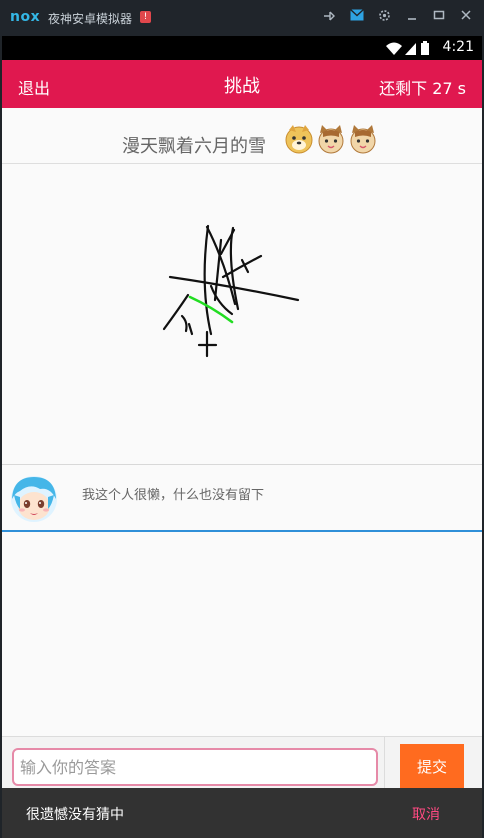 The height and width of the screenshot is (838, 484). I want to click on snackbar: 很遗憾没有猜中 取消, so click(242, 813).